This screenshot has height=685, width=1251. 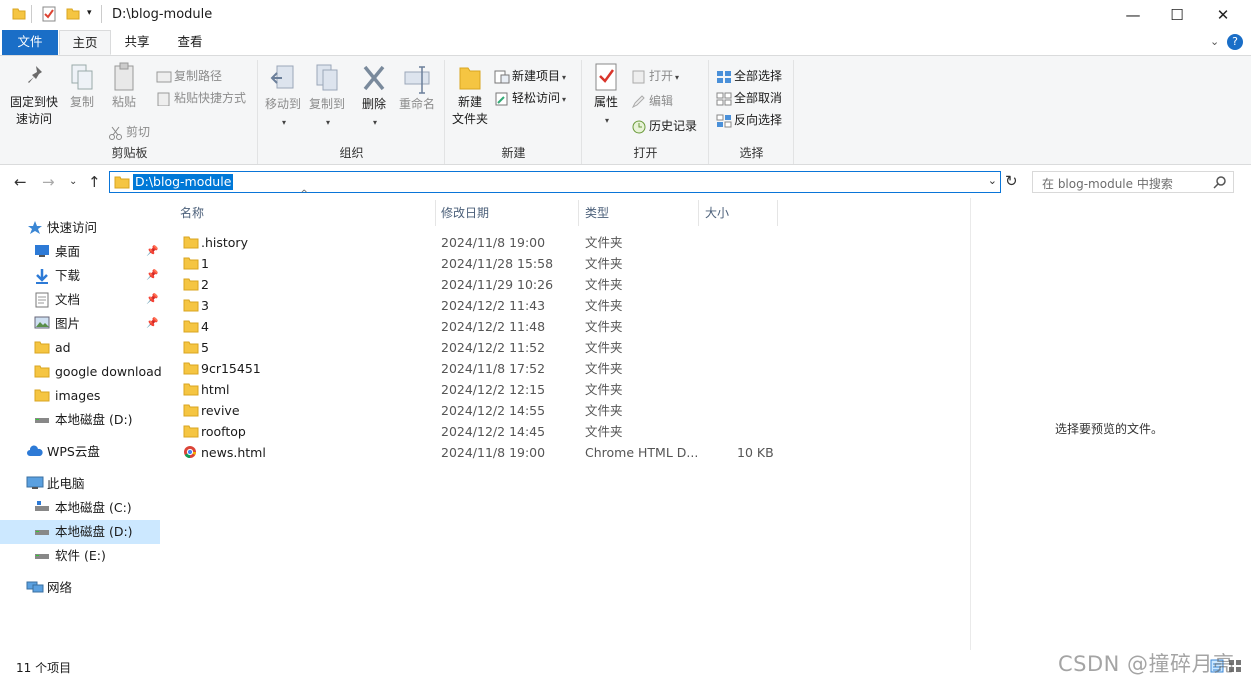 I want to click on rename-button: 重命名, so click(x=417, y=87).